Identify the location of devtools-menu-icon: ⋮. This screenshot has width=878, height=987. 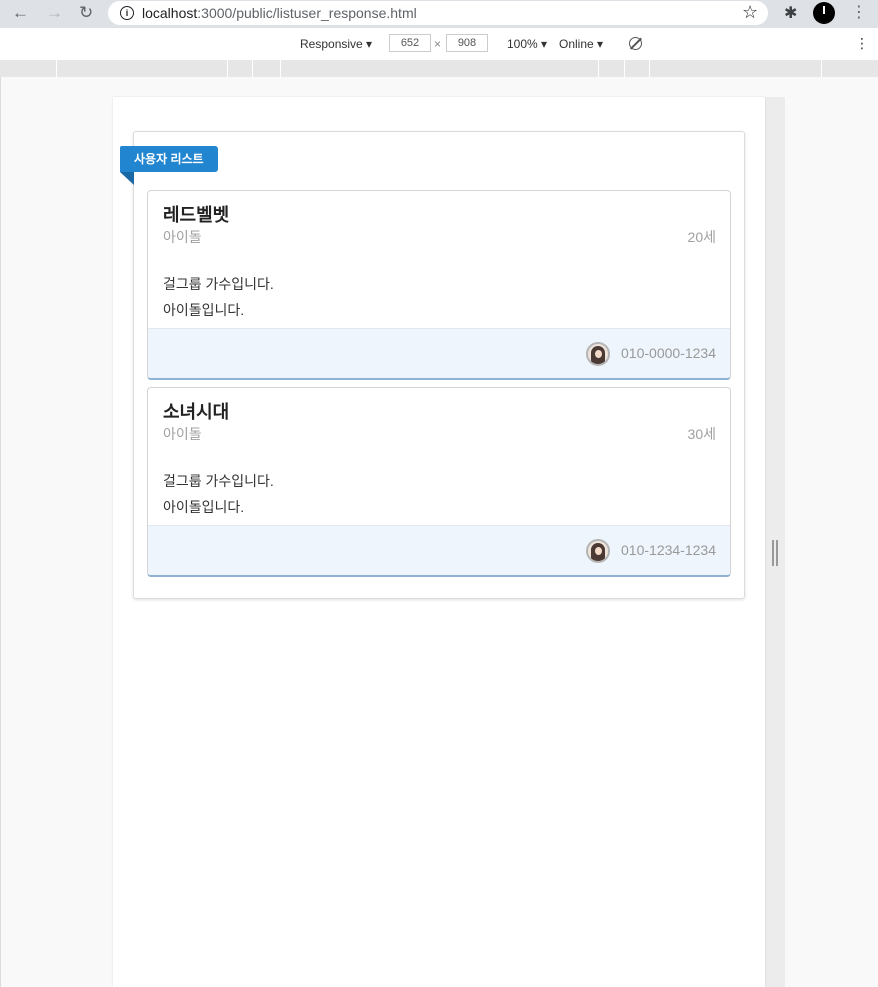
(862, 43).